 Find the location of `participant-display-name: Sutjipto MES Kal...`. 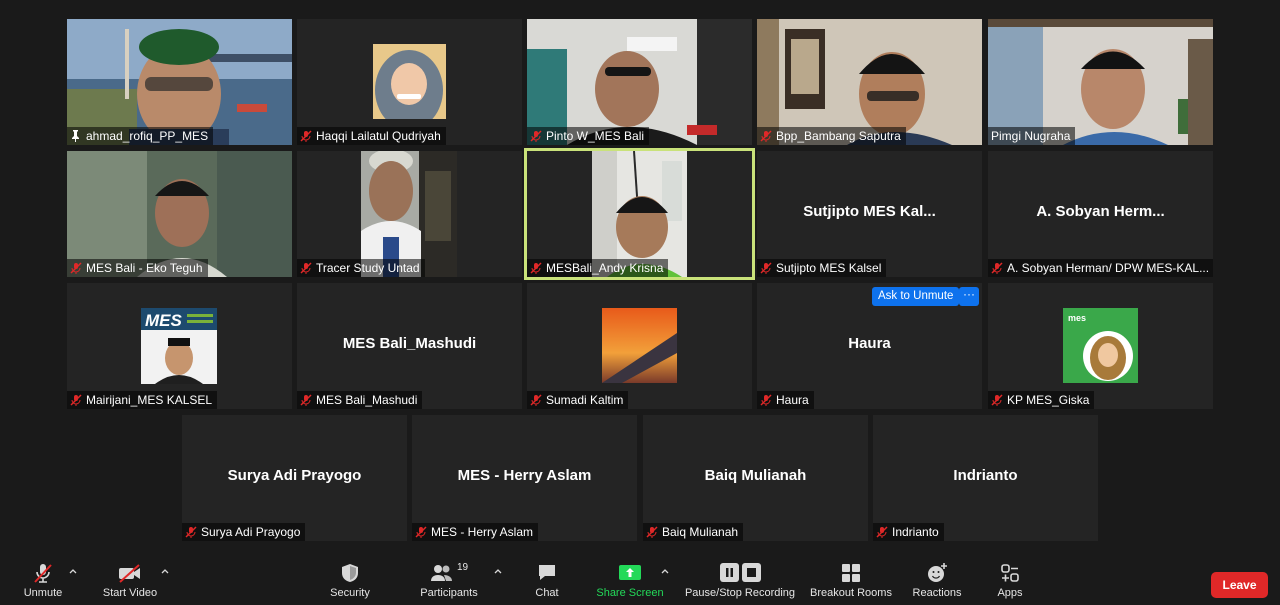

participant-display-name: Sutjipto MES Kal... is located at coordinates (869, 211).